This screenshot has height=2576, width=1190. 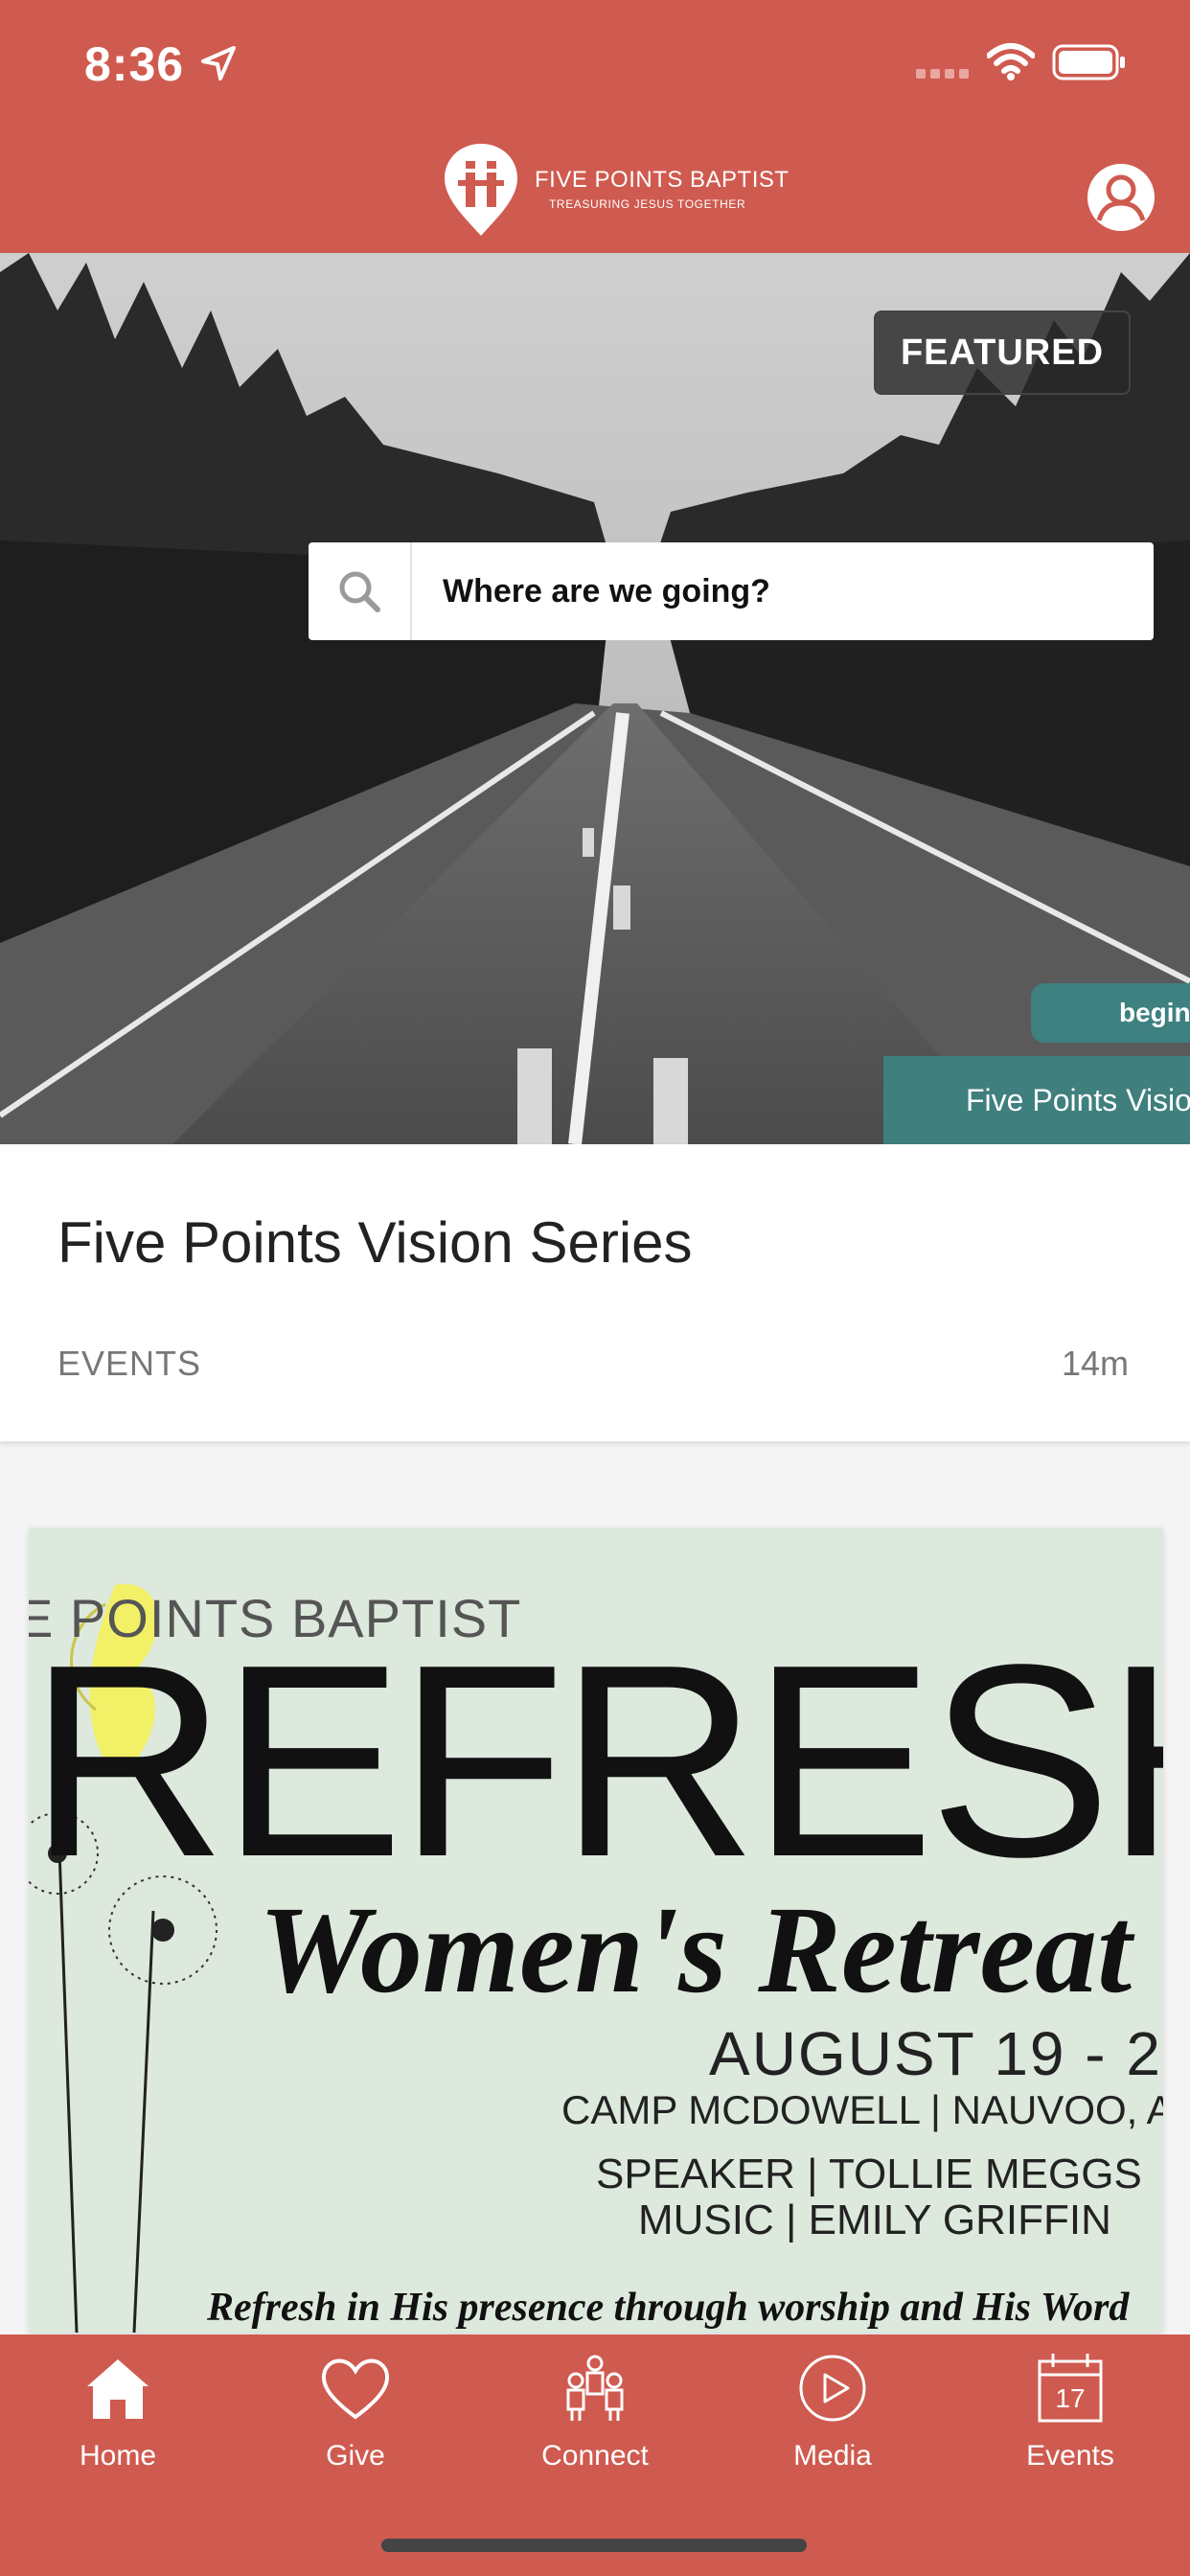 I want to click on home-icon, so click(x=118, y=2389).